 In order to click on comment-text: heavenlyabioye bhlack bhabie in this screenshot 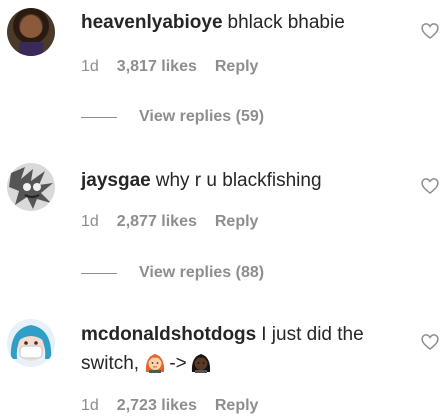, I will do `click(244, 22)`.